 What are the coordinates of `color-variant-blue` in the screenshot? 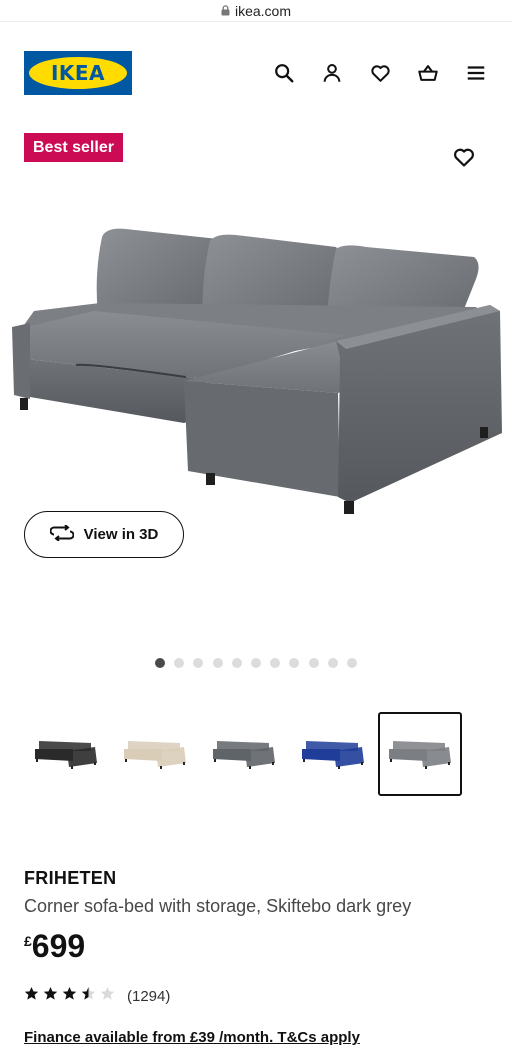 It's located at (333, 754).